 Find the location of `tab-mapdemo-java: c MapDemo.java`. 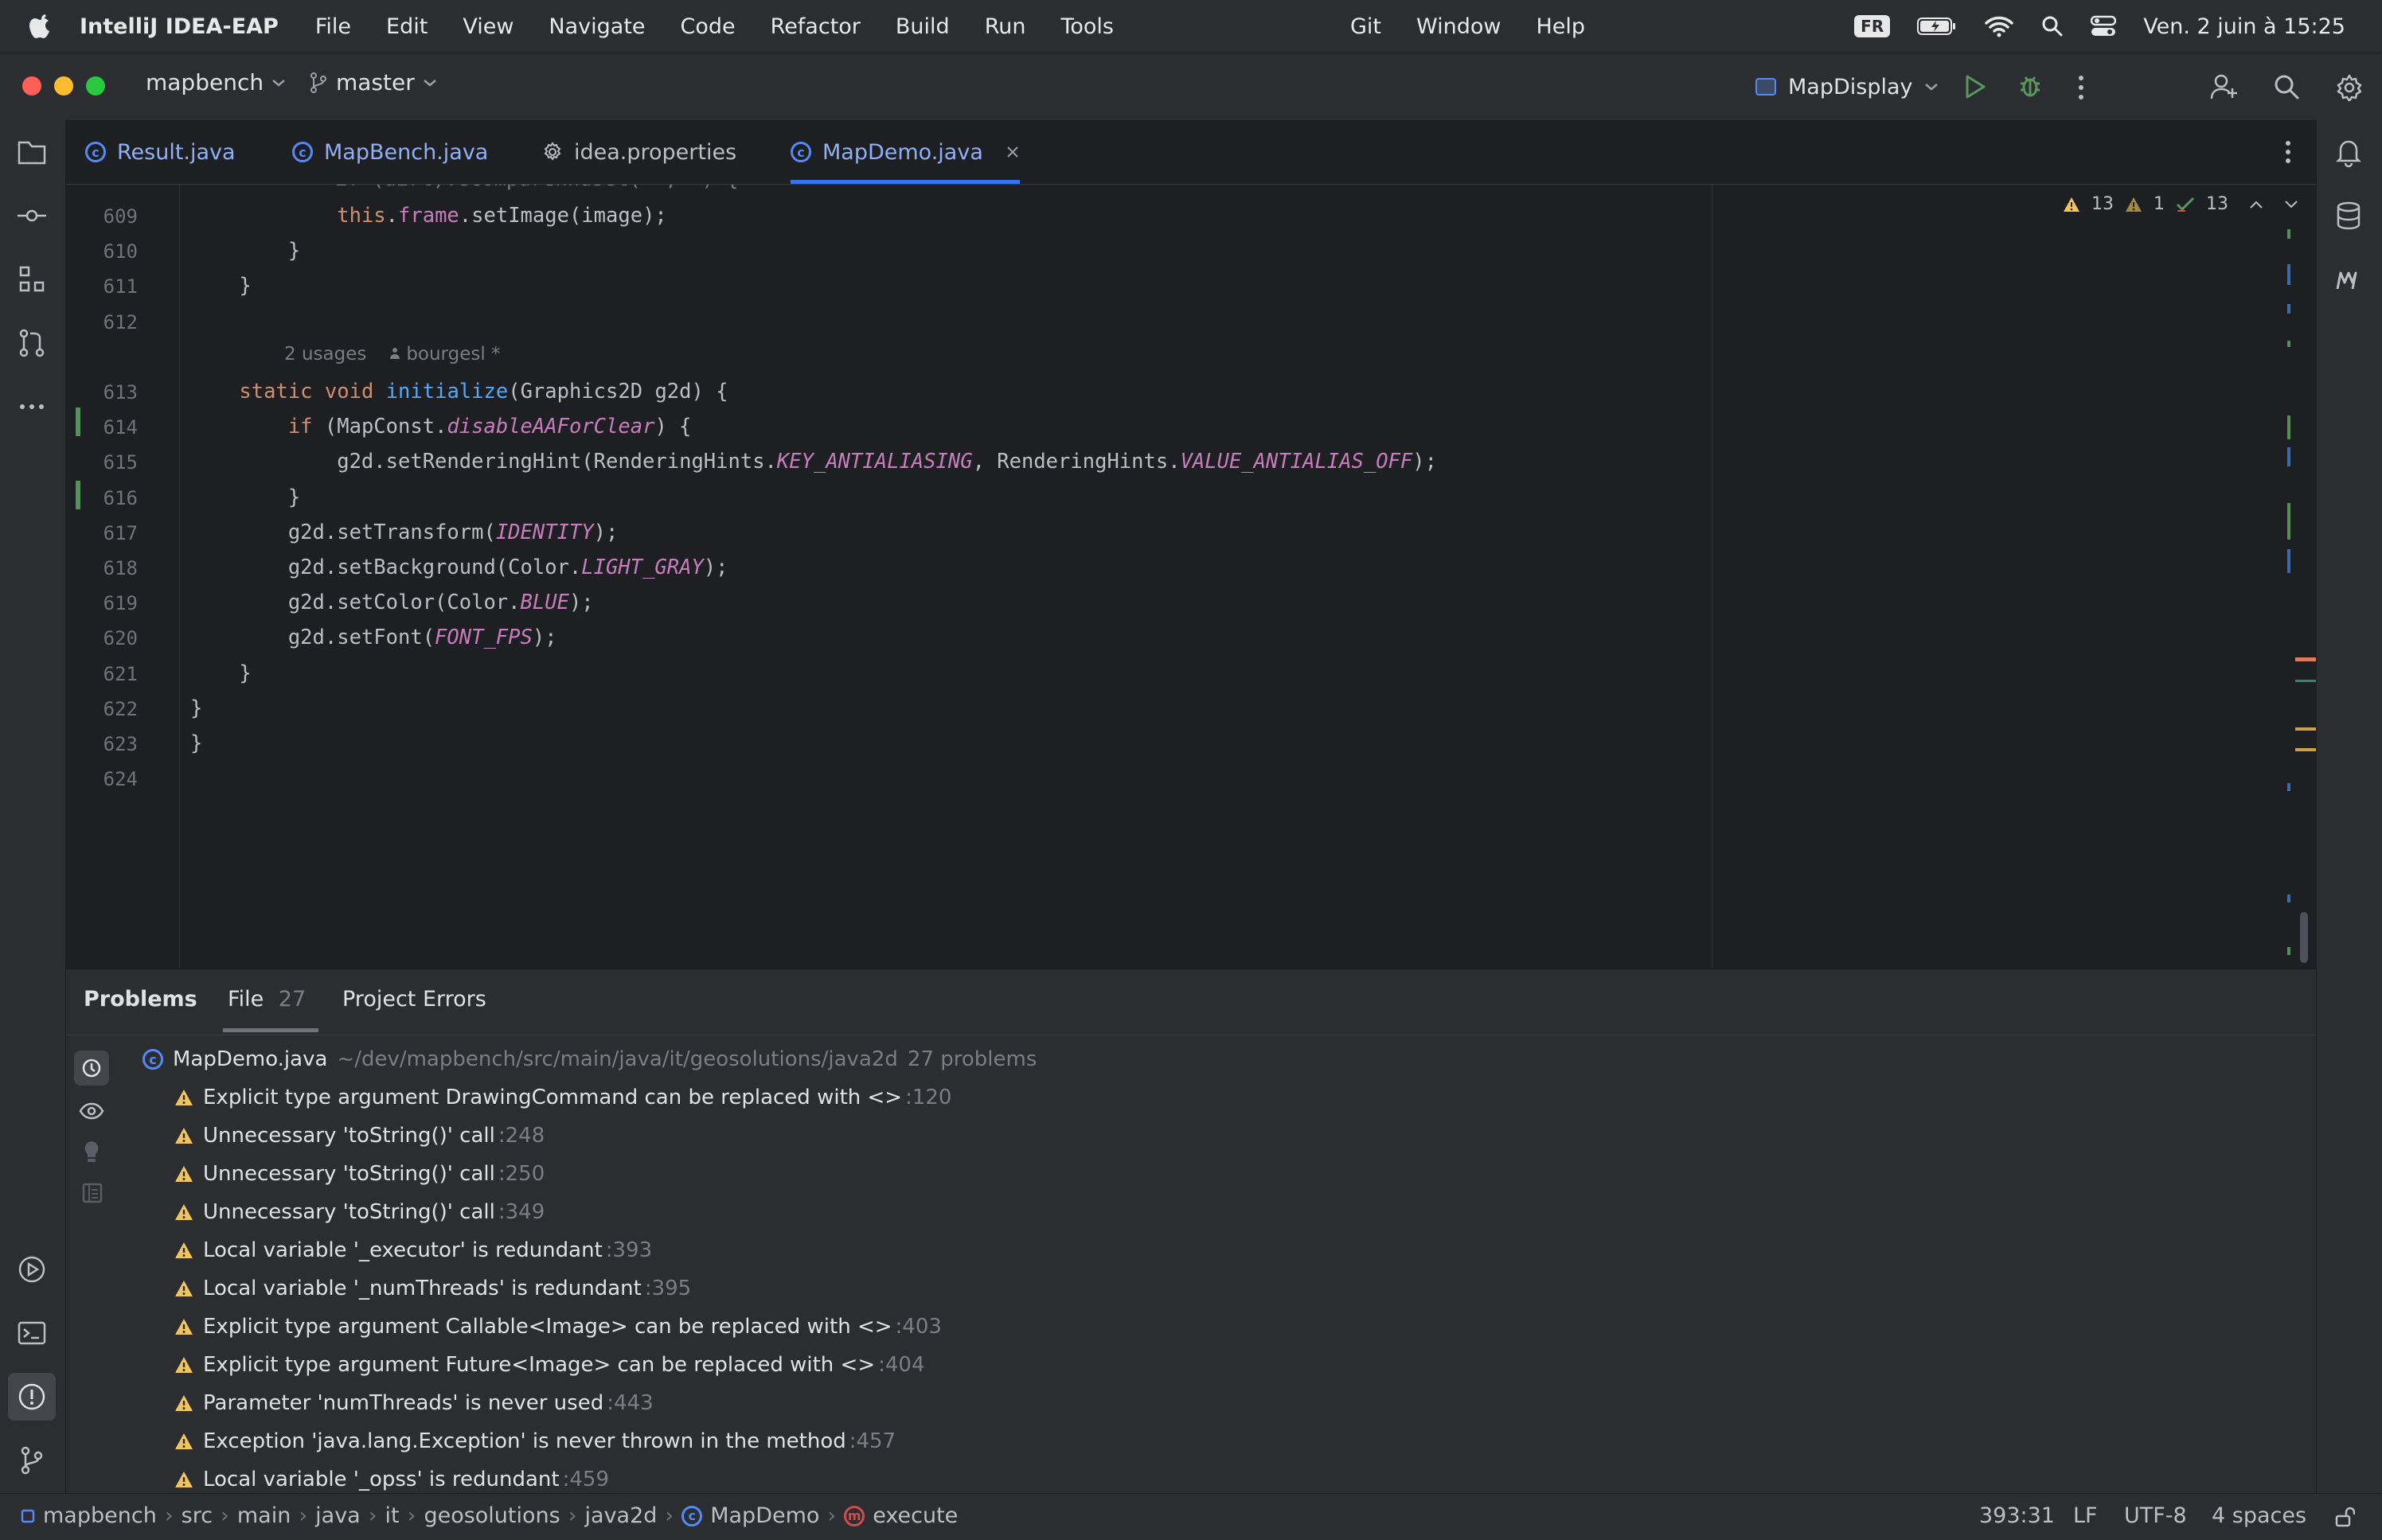

tab-mapdemo-java: c MapDemo.java is located at coordinates (906, 152).